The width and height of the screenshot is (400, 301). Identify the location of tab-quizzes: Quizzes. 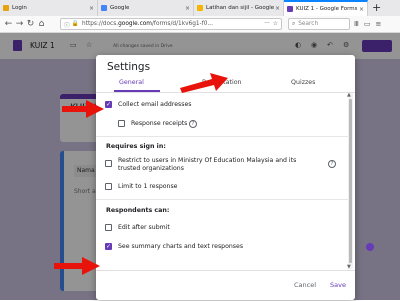
(303, 82).